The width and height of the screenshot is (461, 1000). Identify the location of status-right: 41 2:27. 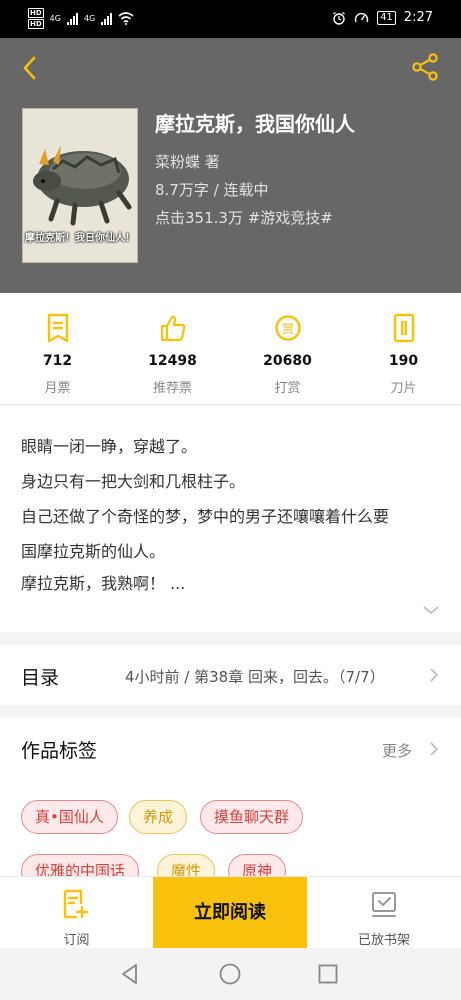
(382, 17).